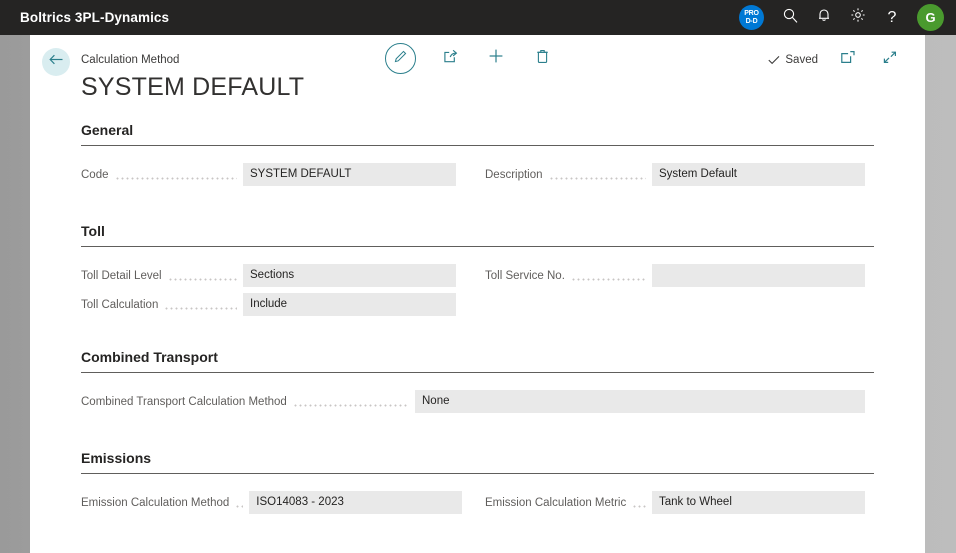 The image size is (956, 553). I want to click on field-label: Toll Detail Level, so click(121, 275).